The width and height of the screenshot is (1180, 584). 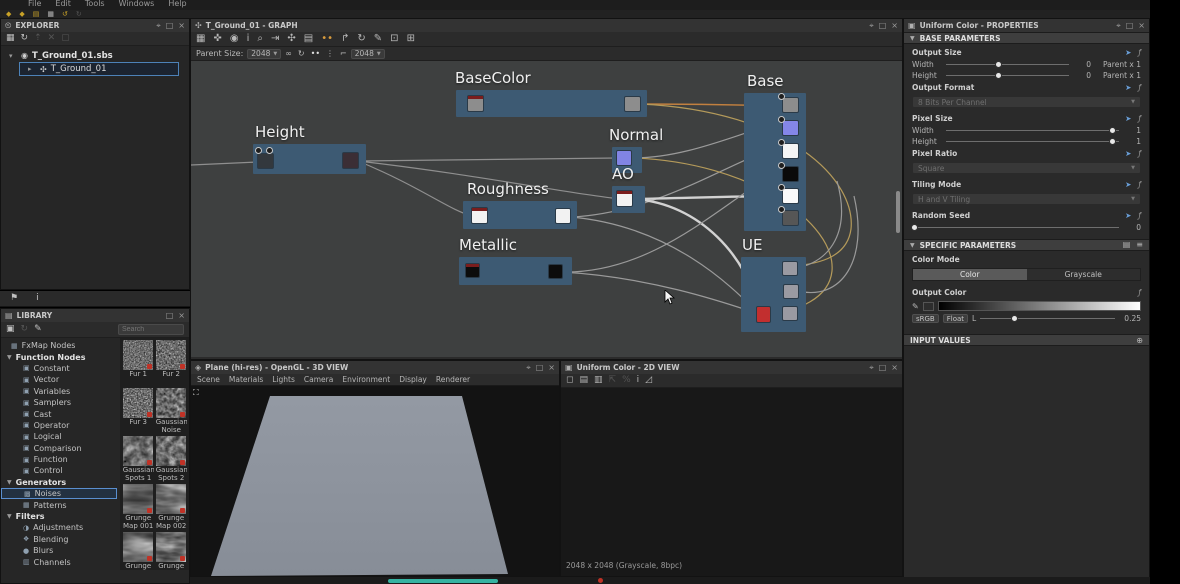 What do you see at coordinates (171, 551) in the screenshot?
I see `thumbnail-grunge-map-004: Grunge Map 004` at bounding box center [171, 551].